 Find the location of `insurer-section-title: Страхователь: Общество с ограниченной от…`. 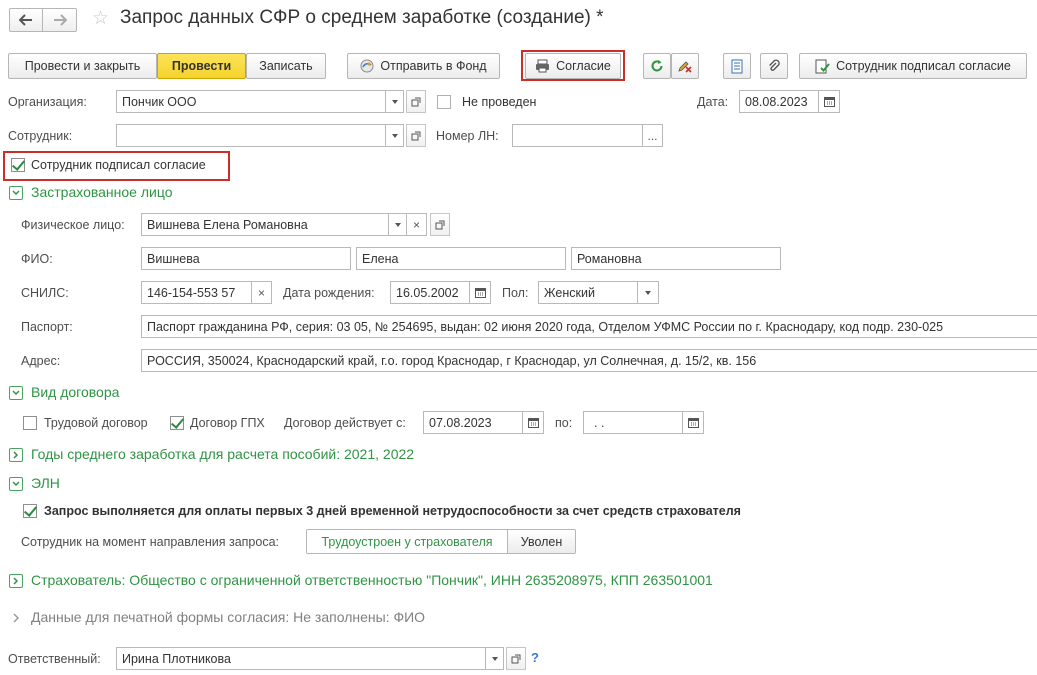

insurer-section-title: Страхователь: Общество с ограниченной от… is located at coordinates (372, 580).